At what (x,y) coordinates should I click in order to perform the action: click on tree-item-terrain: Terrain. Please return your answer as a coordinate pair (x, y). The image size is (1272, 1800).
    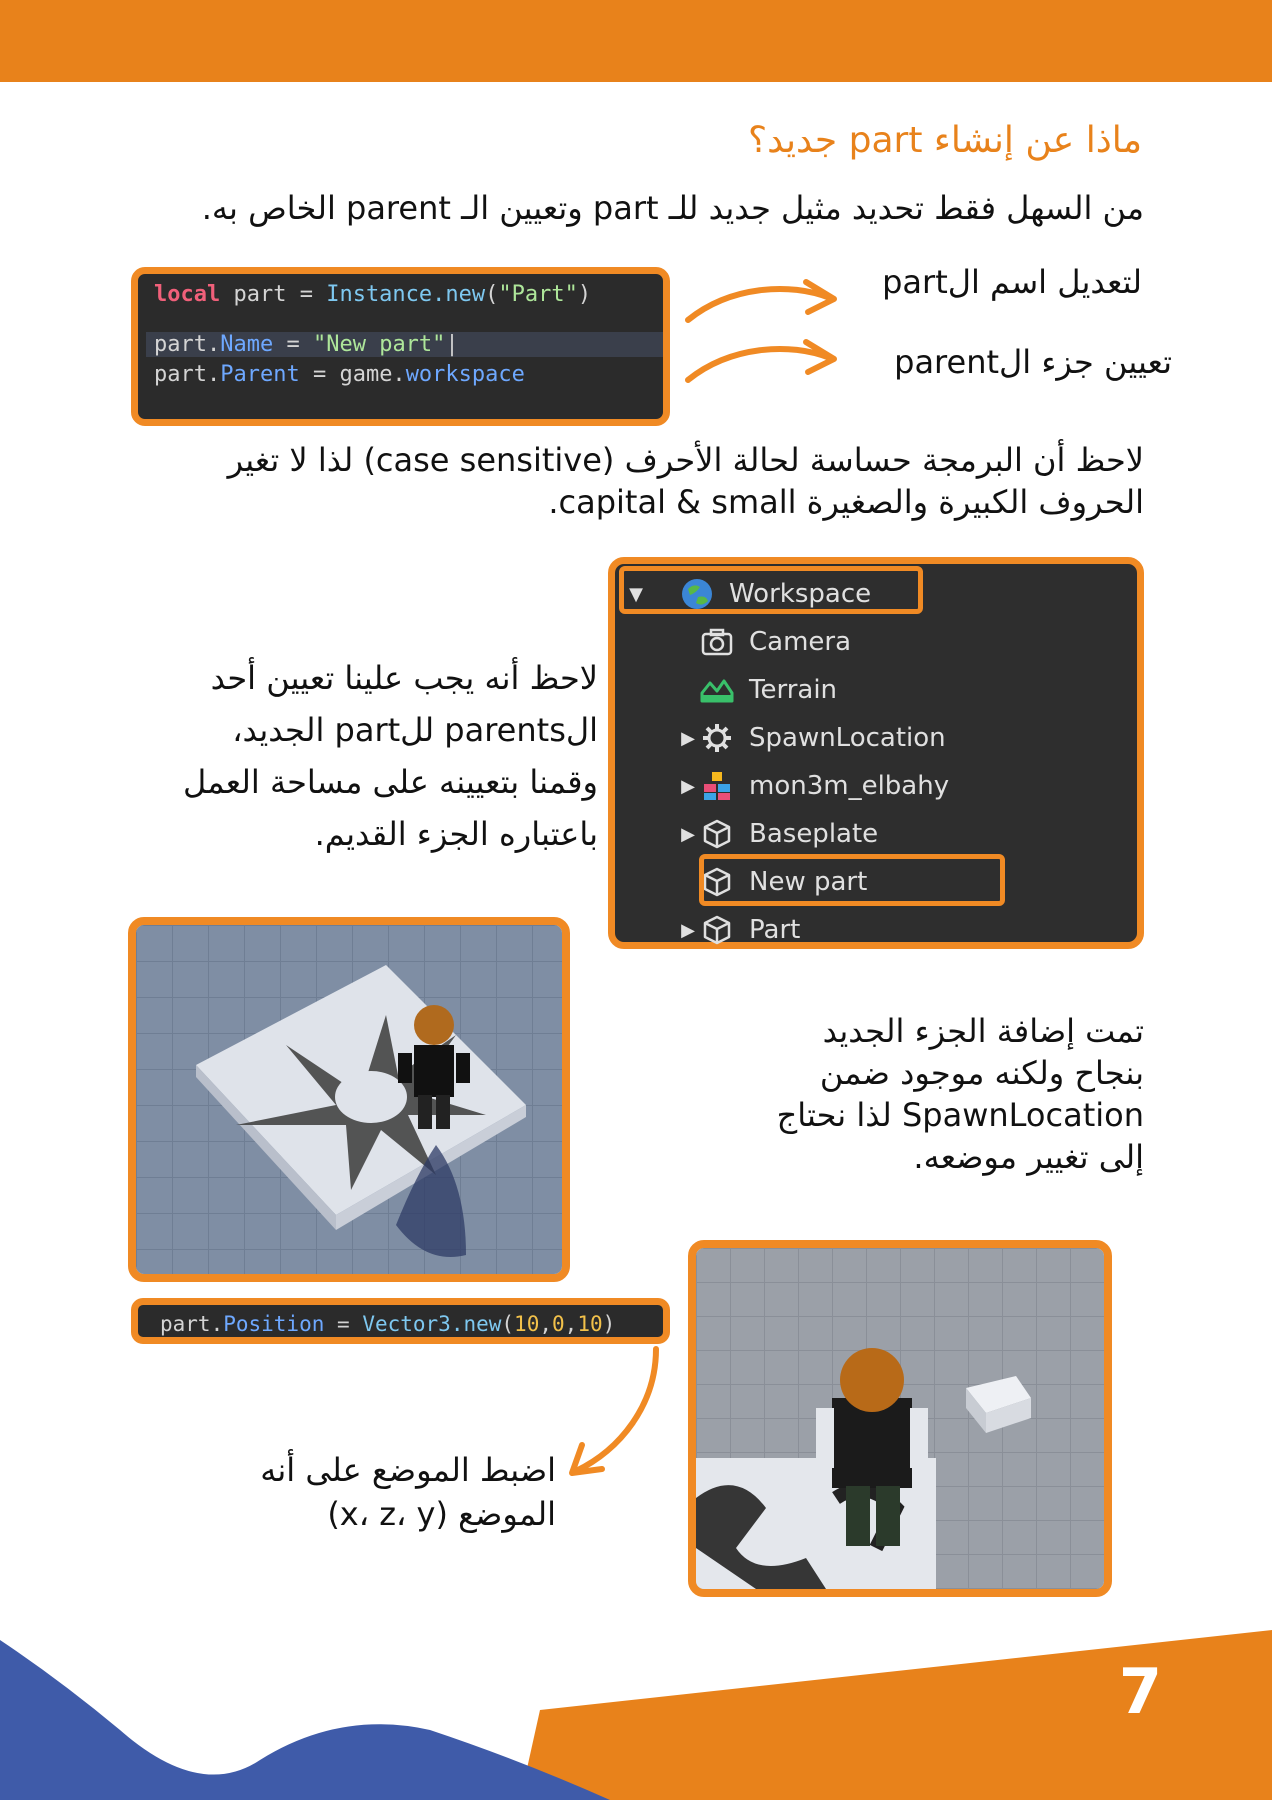
    Looking at the image, I should click on (768, 690).